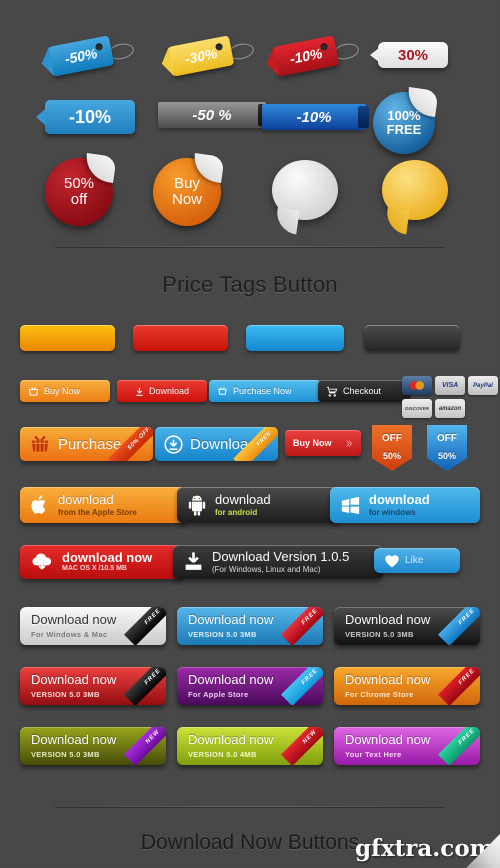 Image resolution: width=500 pixels, height=868 pixels. Describe the element at coordinates (216, 444) in the screenshot. I see `ribbon-button-download: Download FREE` at that location.